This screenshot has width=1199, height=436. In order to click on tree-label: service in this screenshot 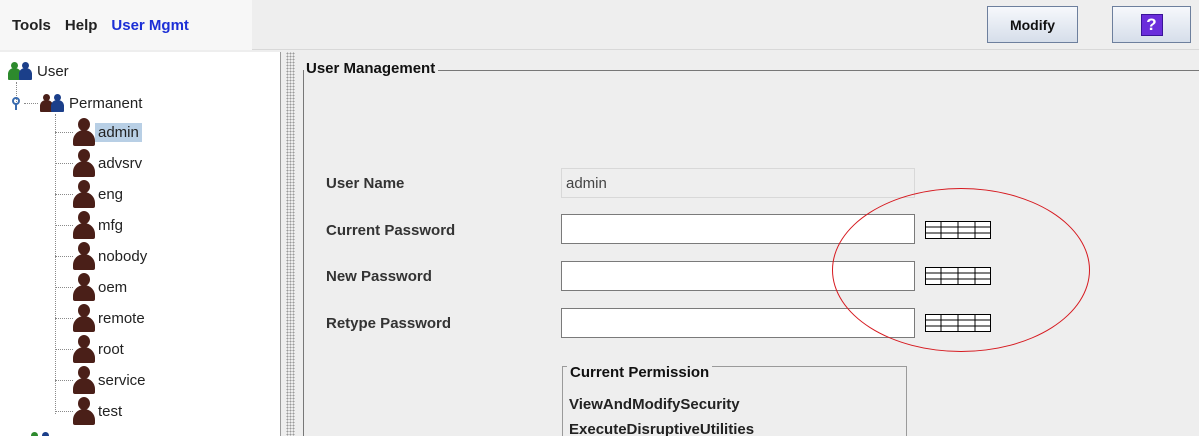, I will do `click(122, 380)`.